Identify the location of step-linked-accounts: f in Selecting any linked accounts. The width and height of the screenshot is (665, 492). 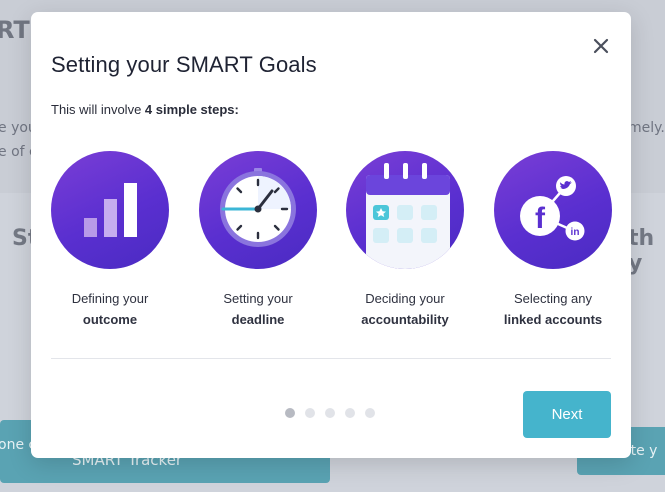
(553, 239).